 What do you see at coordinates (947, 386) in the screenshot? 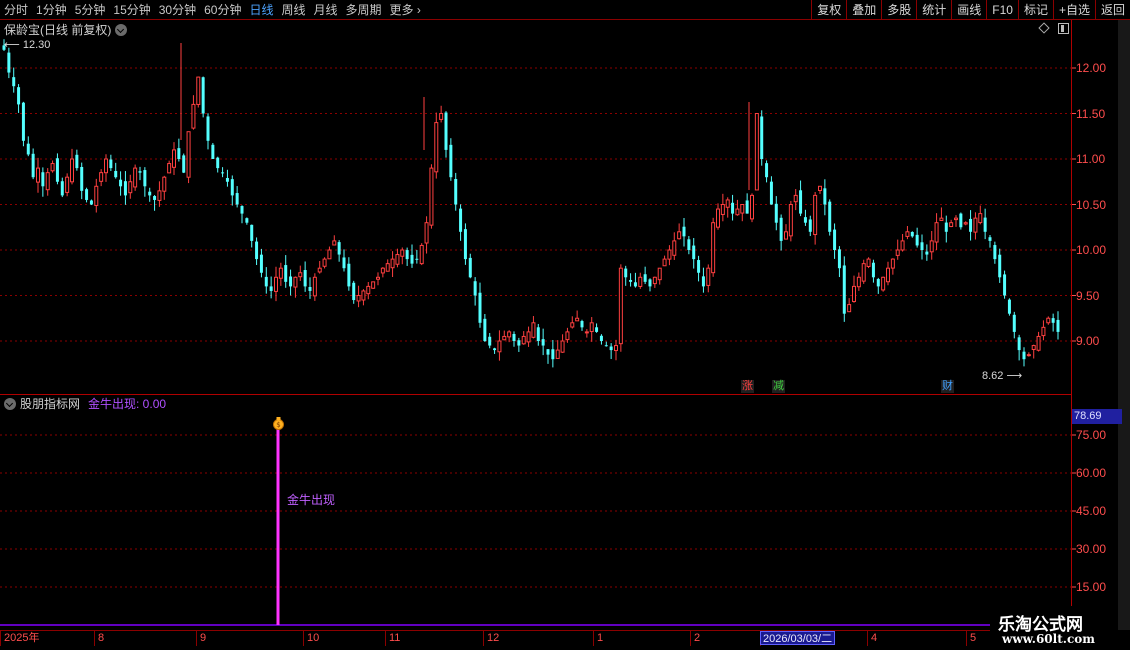
I see `event-badge-finance: 财` at bounding box center [947, 386].